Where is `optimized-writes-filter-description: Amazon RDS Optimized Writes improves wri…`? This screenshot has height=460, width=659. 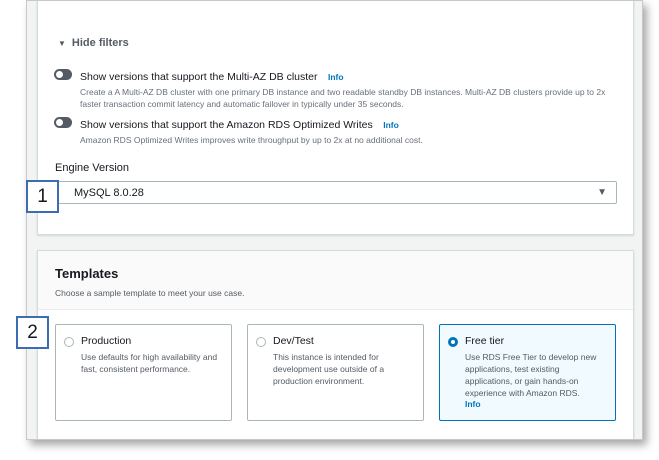
optimized-writes-filter-description: Amazon RDS Optimized Writes improves wri… is located at coordinates (251, 140).